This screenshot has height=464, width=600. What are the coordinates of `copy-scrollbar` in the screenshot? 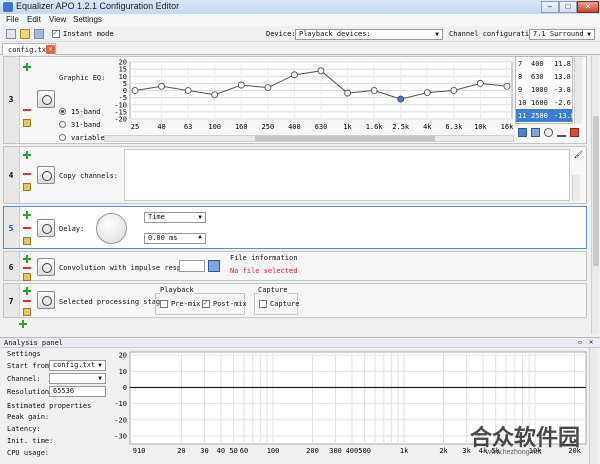 It's located at (576, 188).